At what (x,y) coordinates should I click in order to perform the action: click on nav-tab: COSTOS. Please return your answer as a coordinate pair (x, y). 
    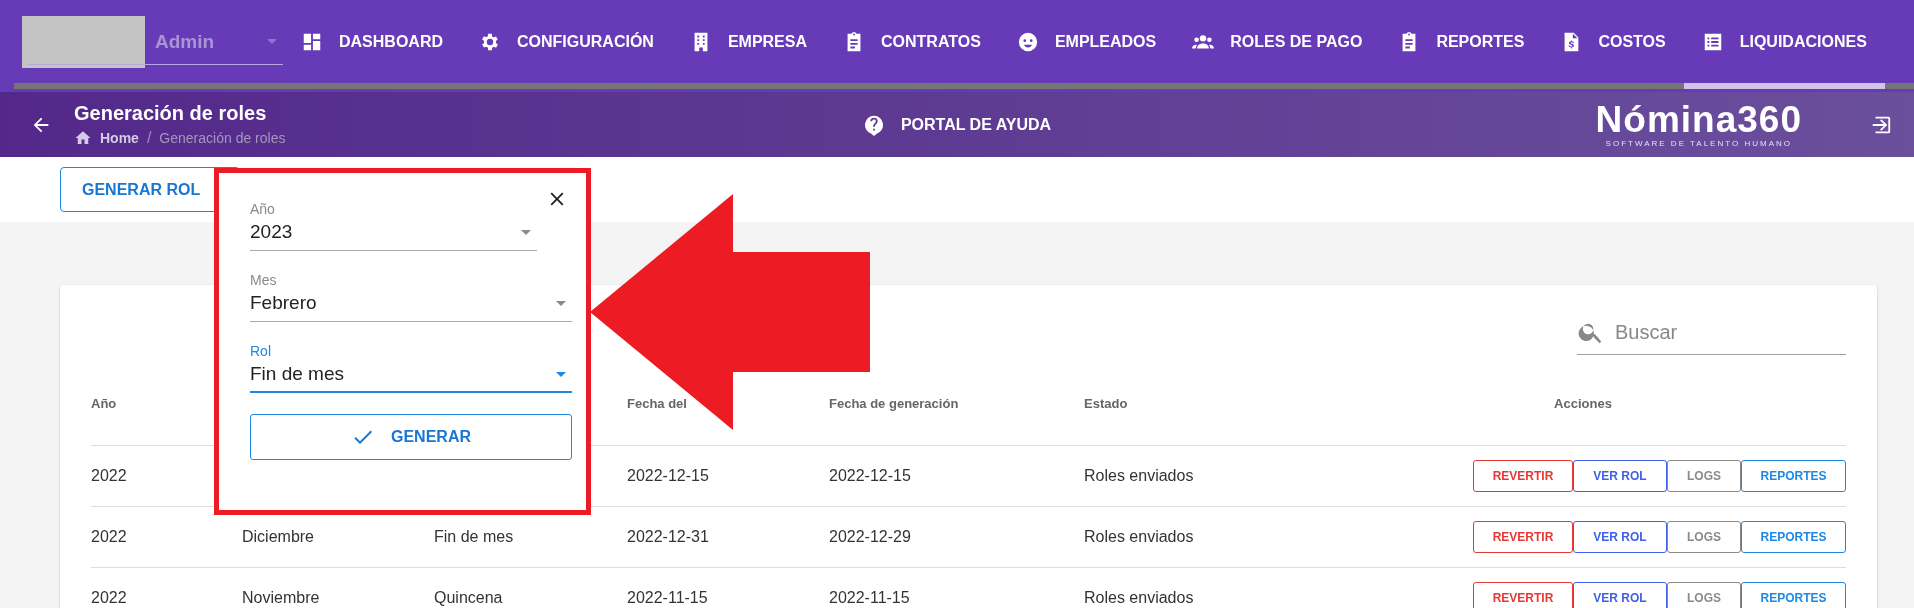
    Looking at the image, I should click on (1613, 44).